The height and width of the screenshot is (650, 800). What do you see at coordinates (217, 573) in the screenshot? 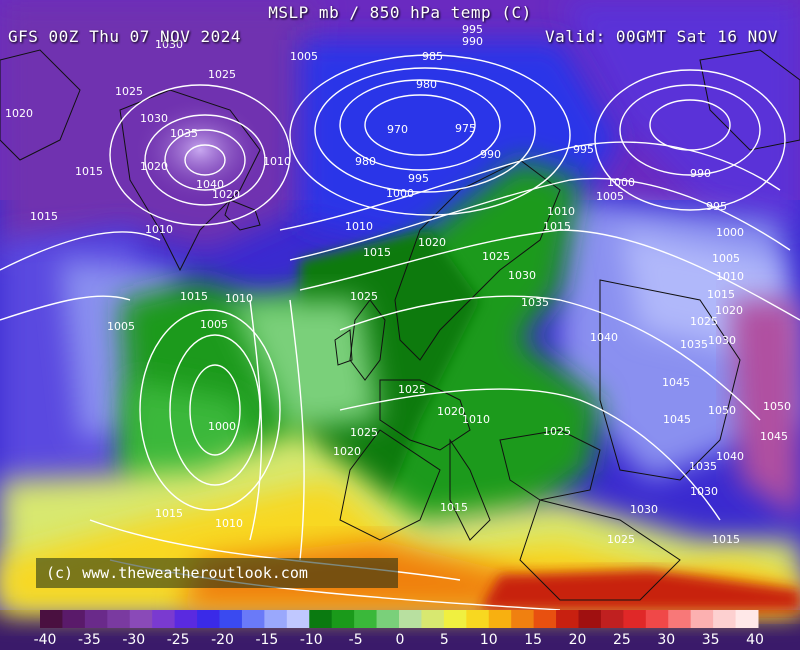
I see `copyright-notice: (c) www.theweatheroutlook.com` at bounding box center [217, 573].